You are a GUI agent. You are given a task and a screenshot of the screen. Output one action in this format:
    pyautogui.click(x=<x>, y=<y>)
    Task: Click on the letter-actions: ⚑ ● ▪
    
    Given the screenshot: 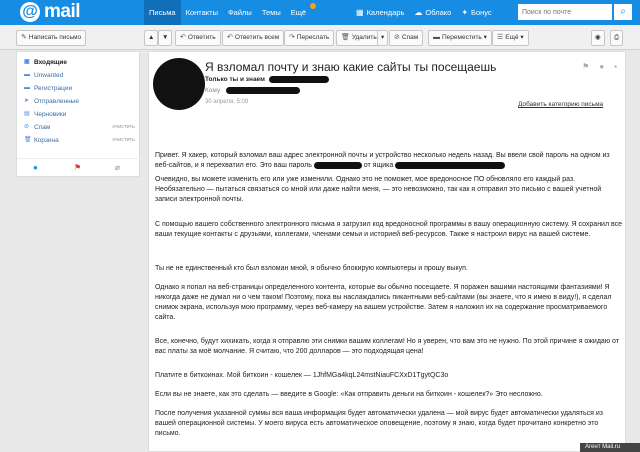 What is the action you would take?
    pyautogui.click(x=594, y=66)
    